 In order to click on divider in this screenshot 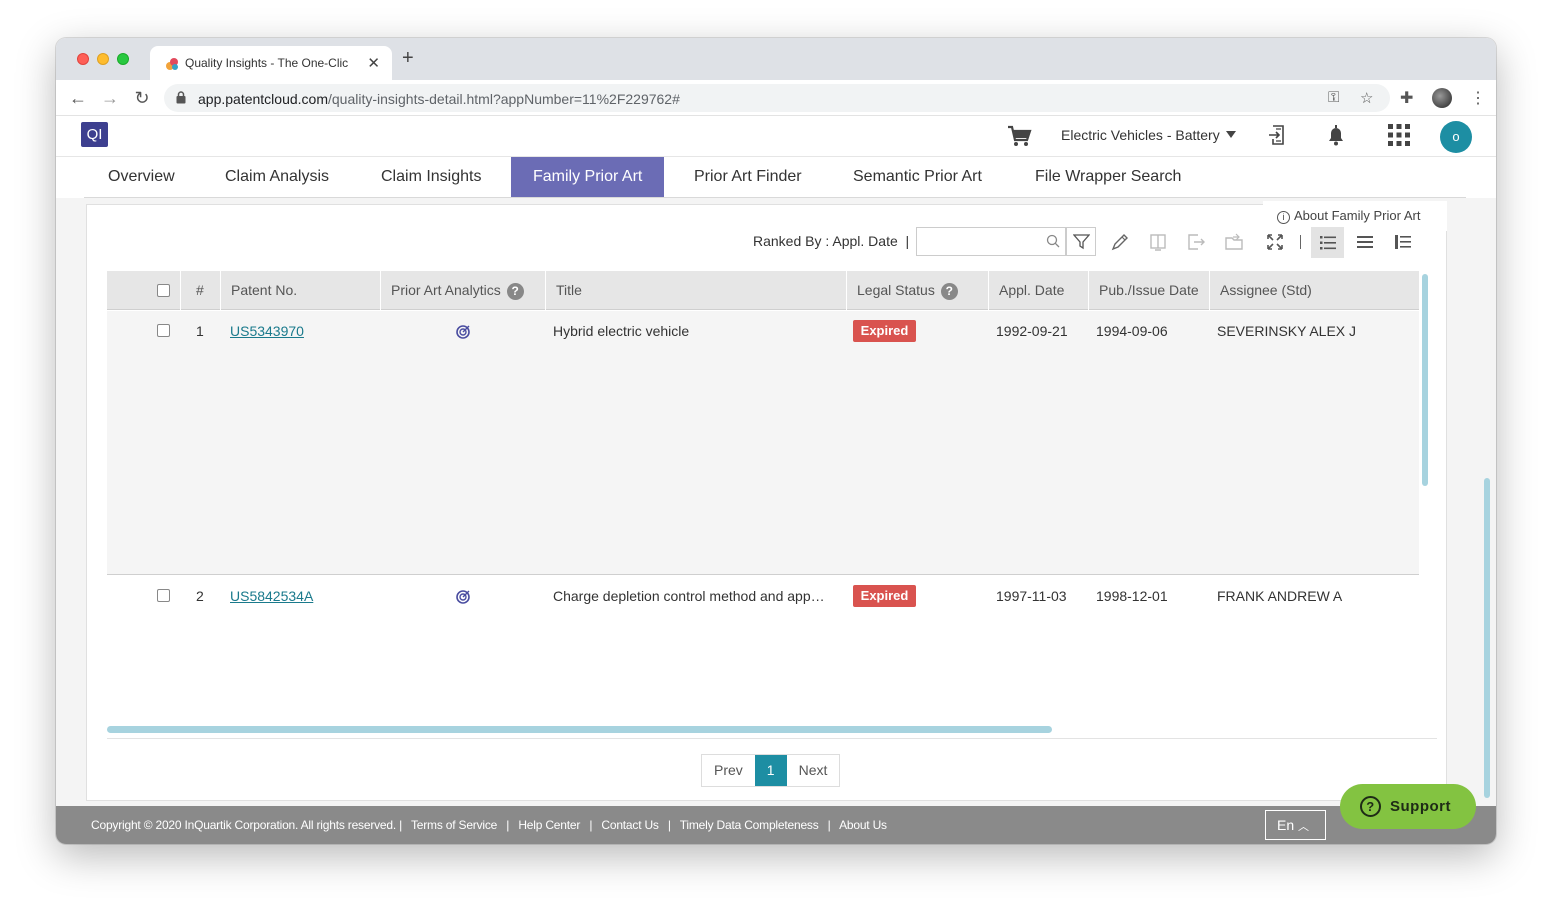, I will do `click(772, 738)`.